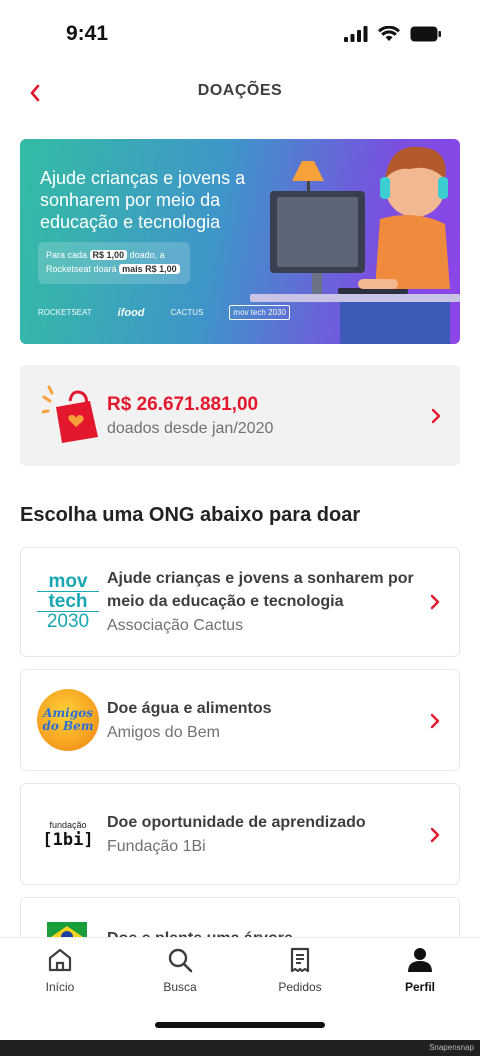  I want to click on receipt-icon, so click(300, 960).